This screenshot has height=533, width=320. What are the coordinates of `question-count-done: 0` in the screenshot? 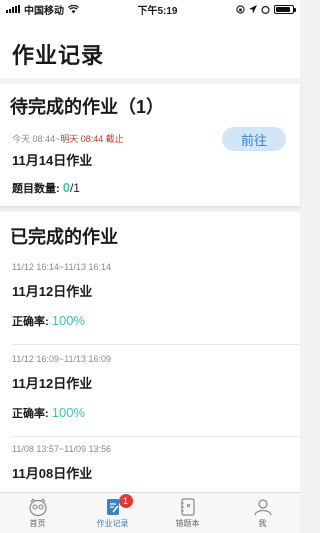 It's located at (66, 187).